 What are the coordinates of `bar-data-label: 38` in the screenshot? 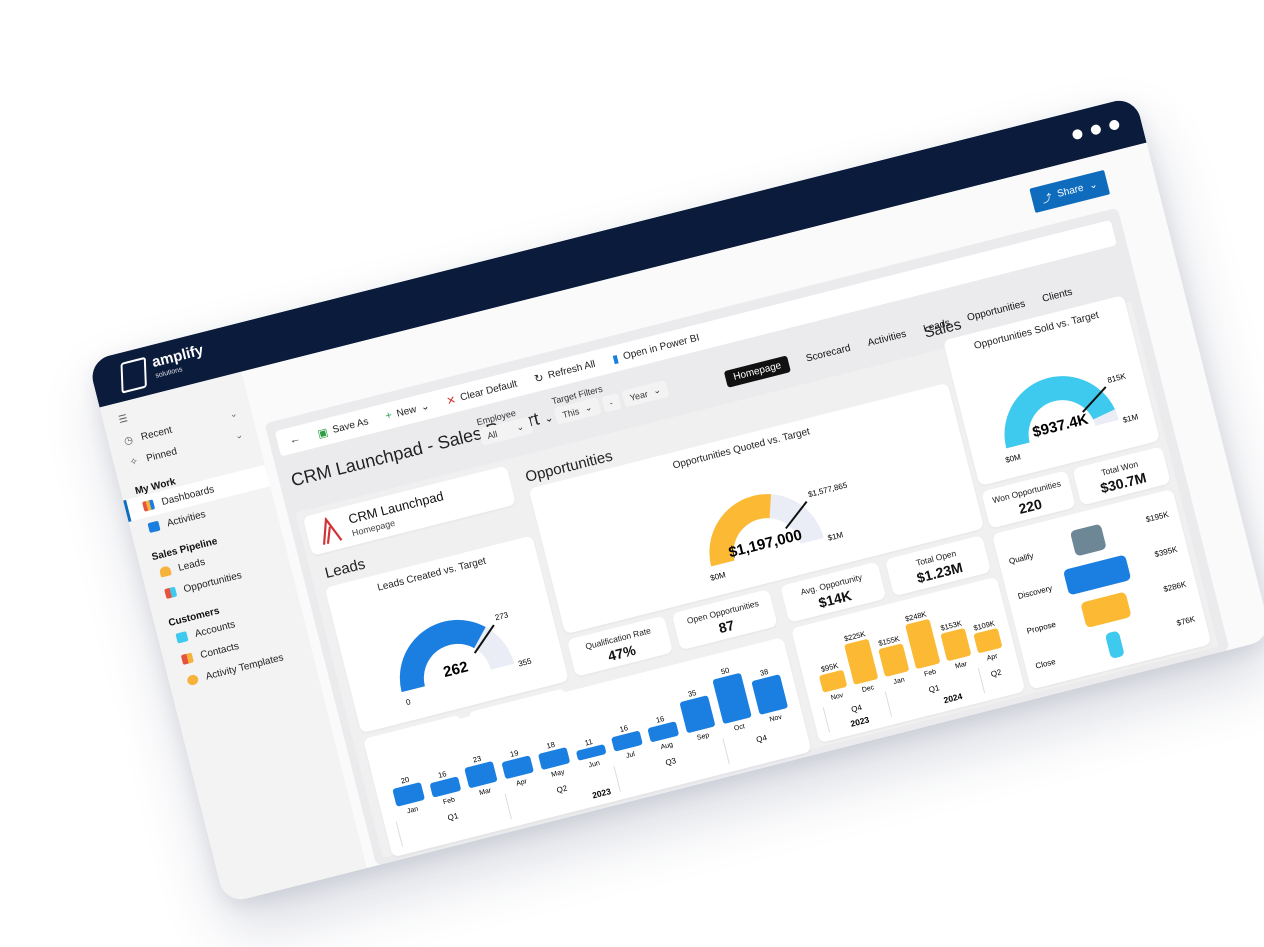 It's located at (764, 672).